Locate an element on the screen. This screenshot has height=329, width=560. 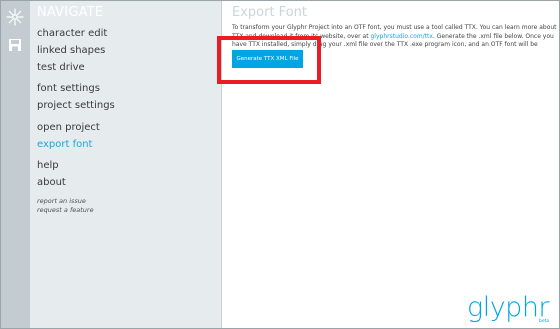
nav-item-character-edit: character edit is located at coordinates (72, 33).